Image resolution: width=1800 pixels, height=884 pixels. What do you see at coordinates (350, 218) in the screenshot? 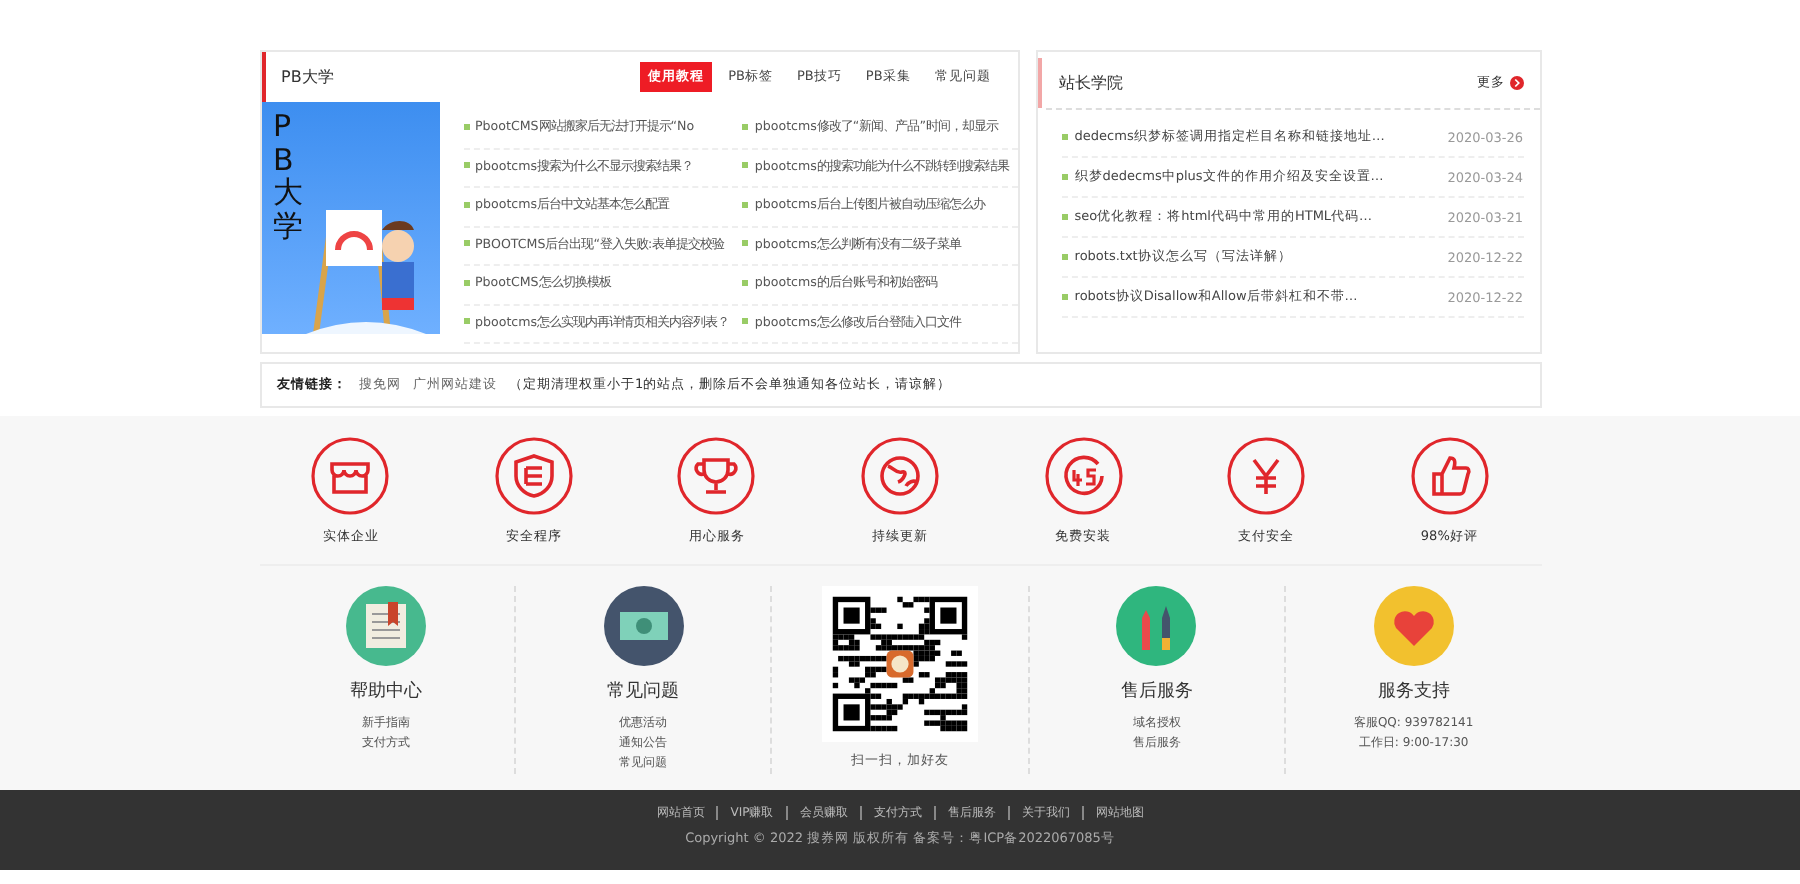
I see `illustration-drawing: PB大学` at bounding box center [350, 218].